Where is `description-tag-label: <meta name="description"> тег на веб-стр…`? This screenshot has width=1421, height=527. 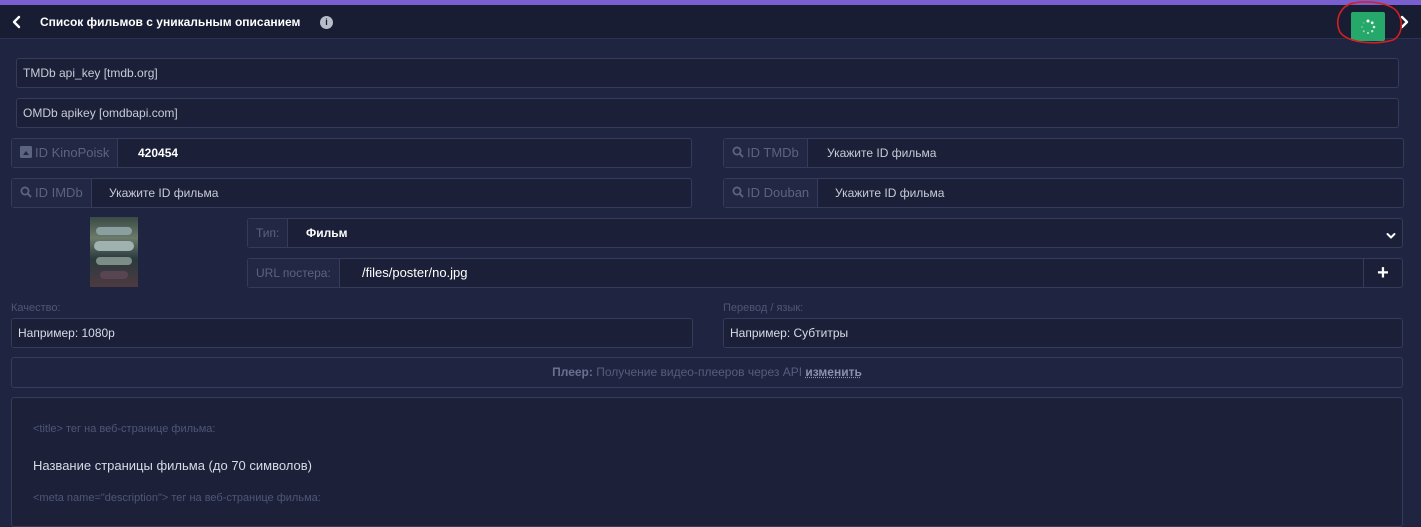 description-tag-label: <meta name="description"> тег на веб-стр… is located at coordinates (177, 498).